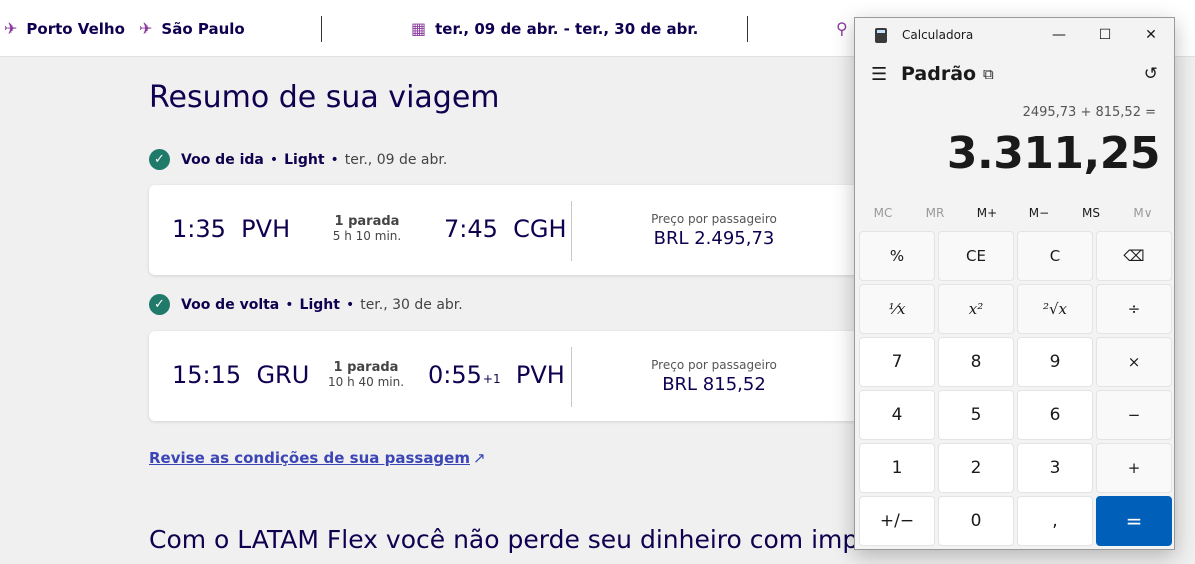 This screenshot has width=1195, height=564. Describe the element at coordinates (939, 74) in the screenshot. I see `mode-title: Padrão` at that location.